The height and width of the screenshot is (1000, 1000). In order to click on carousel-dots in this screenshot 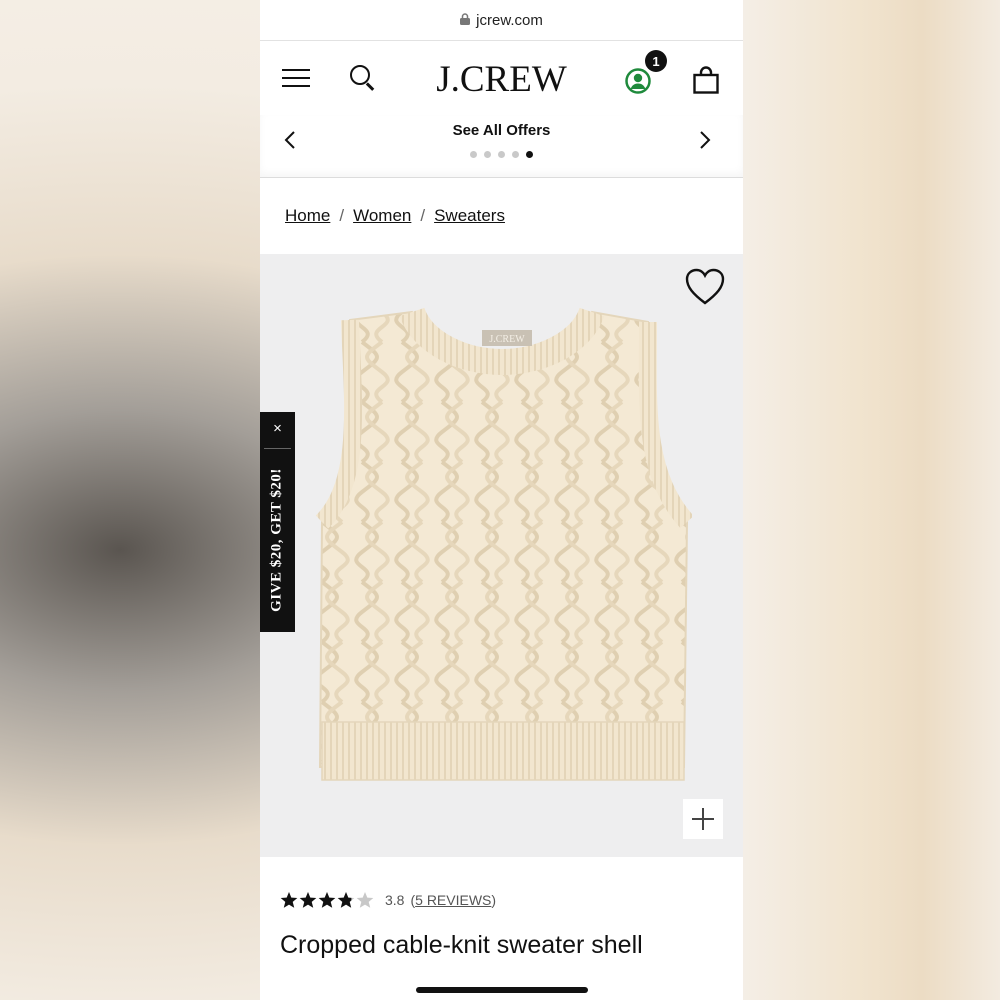, I will do `click(501, 154)`.